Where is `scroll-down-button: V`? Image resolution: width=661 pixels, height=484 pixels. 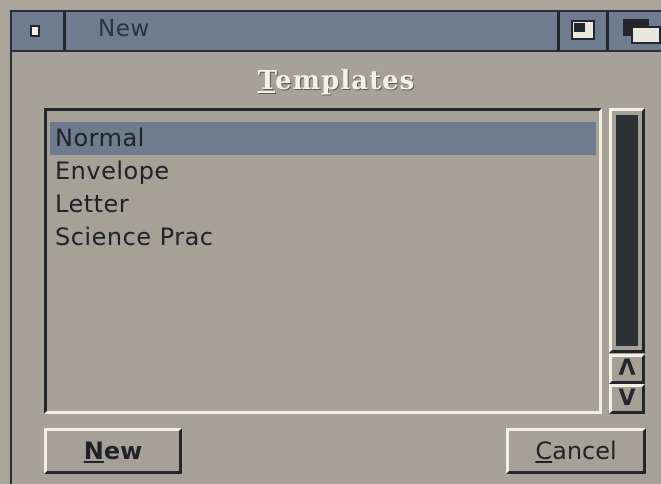
scroll-down-button: V is located at coordinates (627, 399).